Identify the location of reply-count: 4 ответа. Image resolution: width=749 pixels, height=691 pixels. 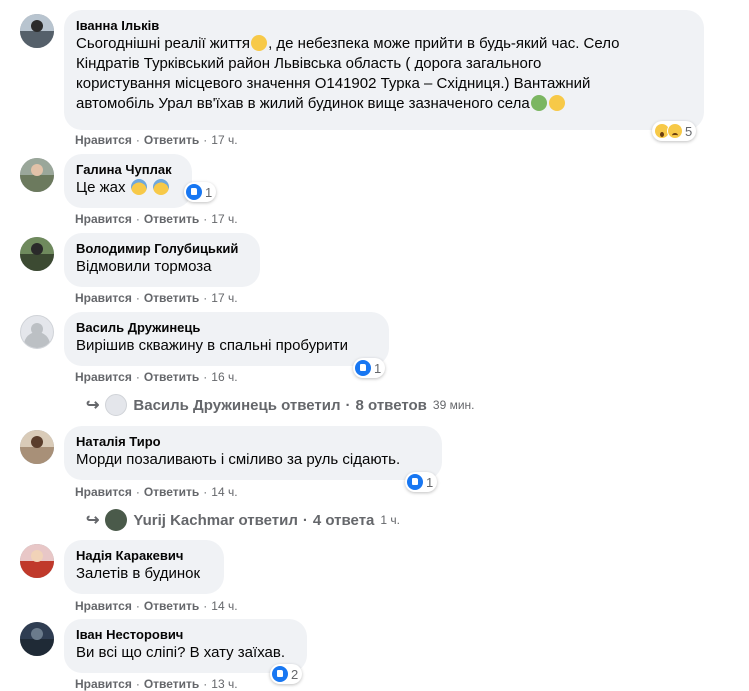
(343, 520).